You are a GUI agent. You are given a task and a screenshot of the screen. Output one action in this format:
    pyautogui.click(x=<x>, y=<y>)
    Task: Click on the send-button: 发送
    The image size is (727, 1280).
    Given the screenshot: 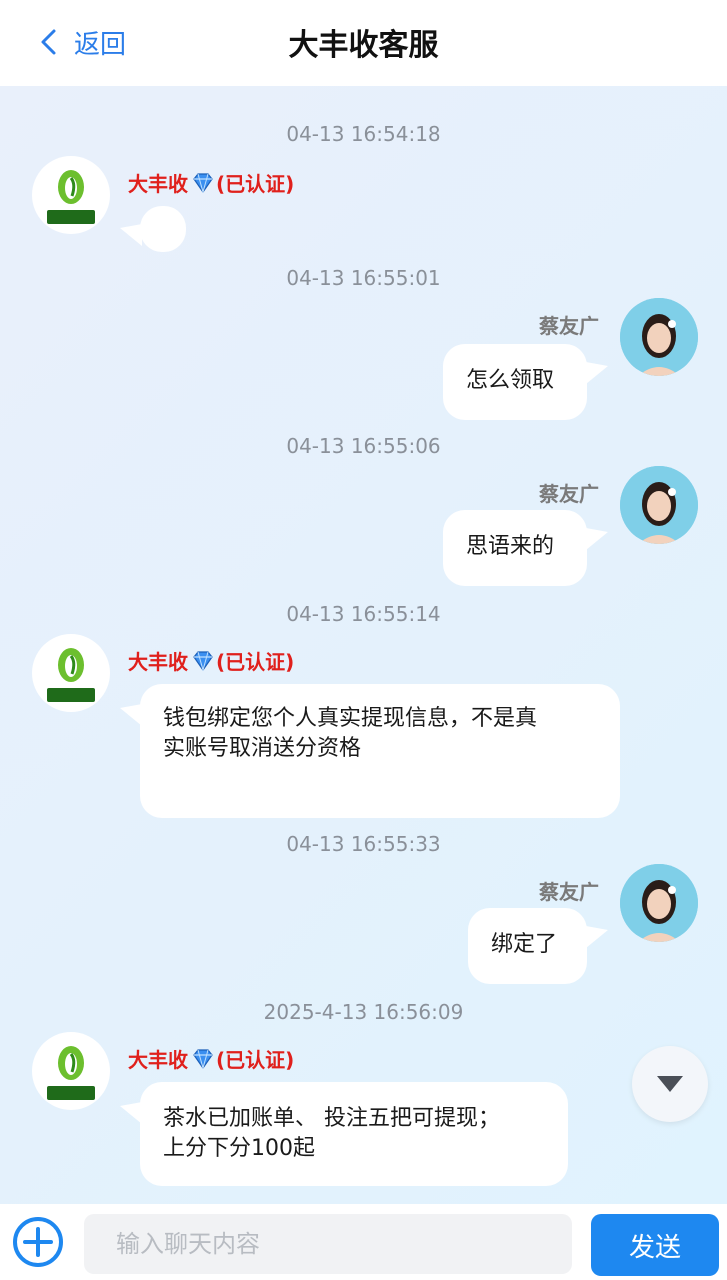 What is the action you would take?
    pyautogui.click(x=655, y=1245)
    